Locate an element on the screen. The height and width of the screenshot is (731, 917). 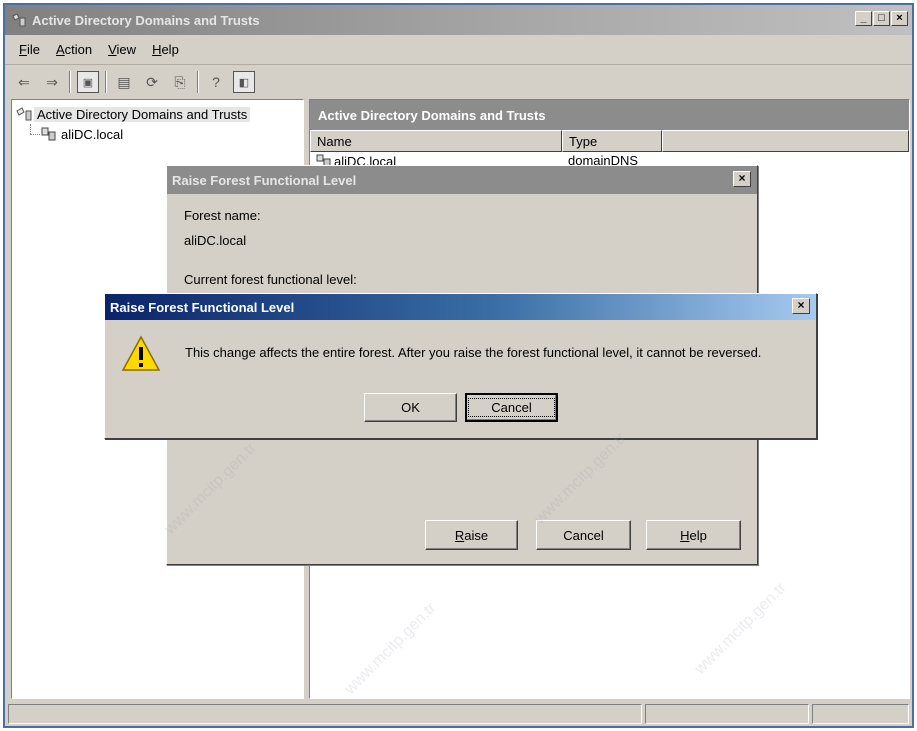
raise-forest-dialog-titlebar: Raise Forest Functional Level × is located at coordinates (462, 180).